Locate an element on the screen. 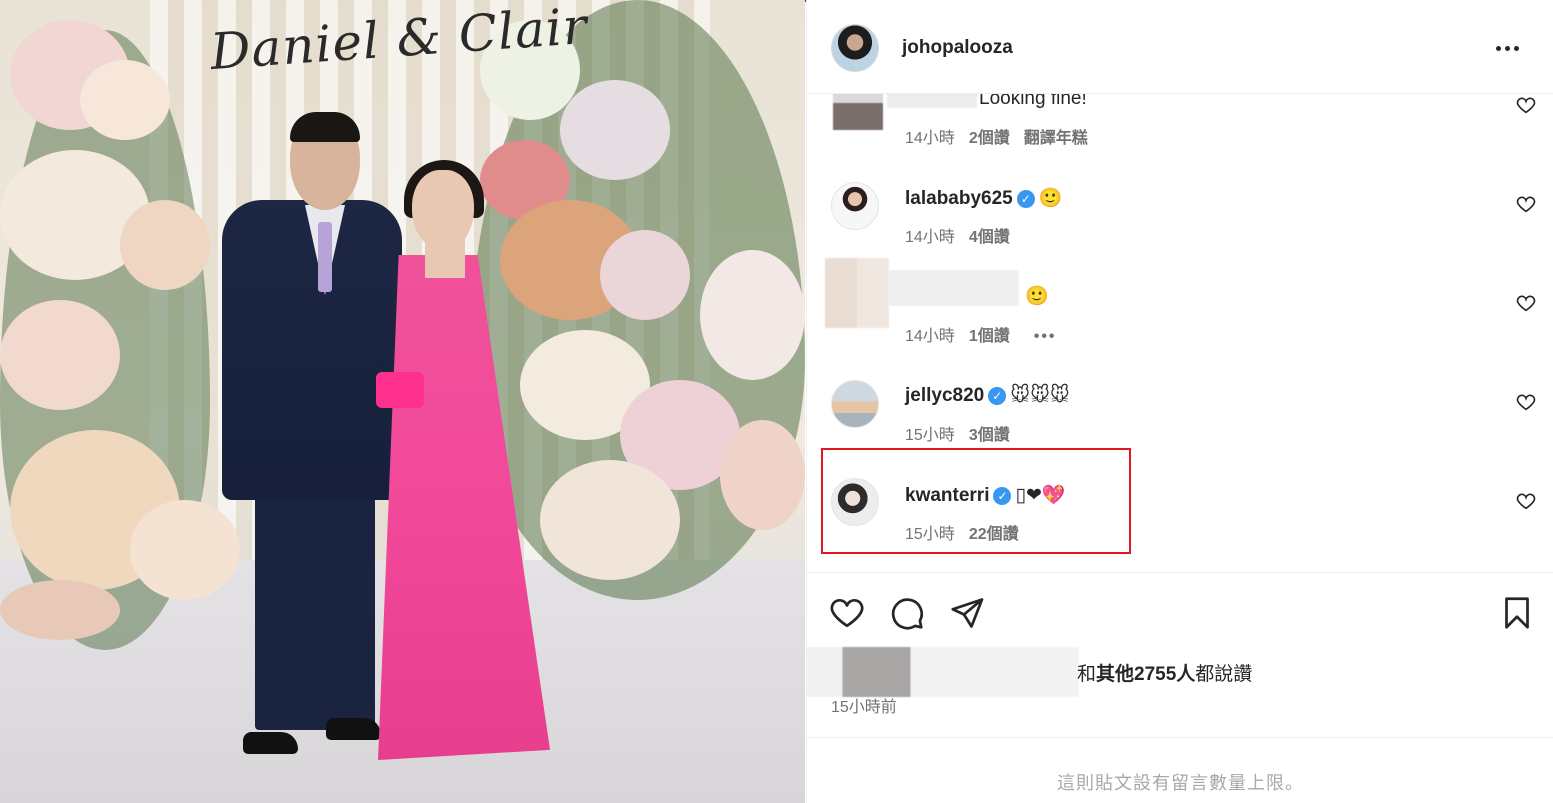 Image resolution: width=1553 pixels, height=803 pixels. comment-header: jellyc820 ✓ 🐭🐭🐭 is located at coordinates (987, 395).